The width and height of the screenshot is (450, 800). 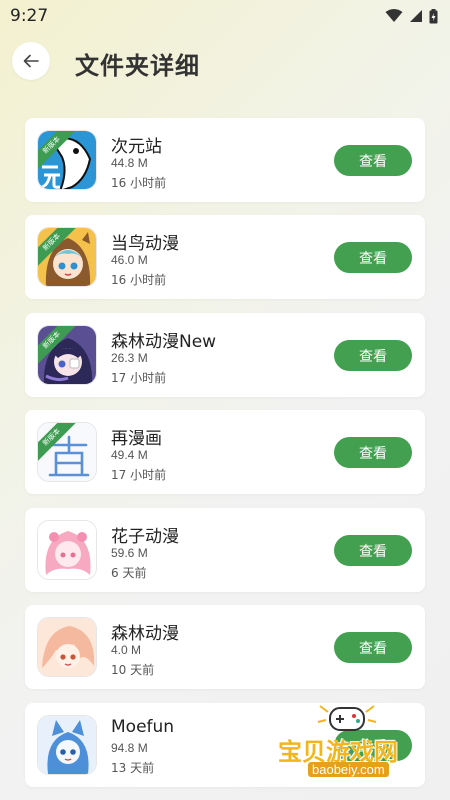 What do you see at coordinates (67, 745) in the screenshot?
I see `moefun-icon` at bounding box center [67, 745].